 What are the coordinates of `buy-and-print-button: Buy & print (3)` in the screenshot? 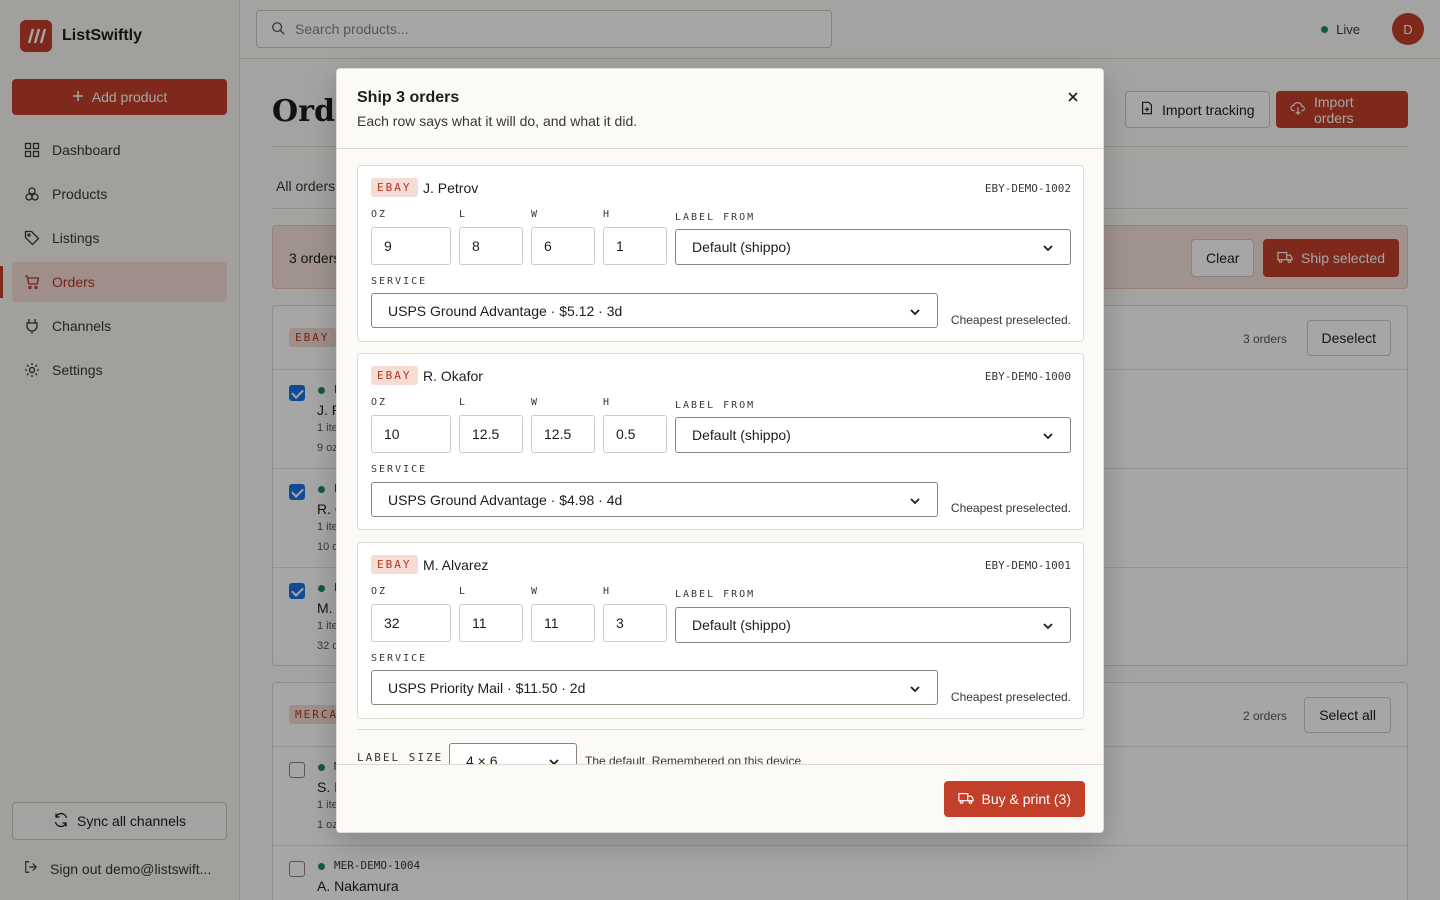 It's located at (1014, 799).